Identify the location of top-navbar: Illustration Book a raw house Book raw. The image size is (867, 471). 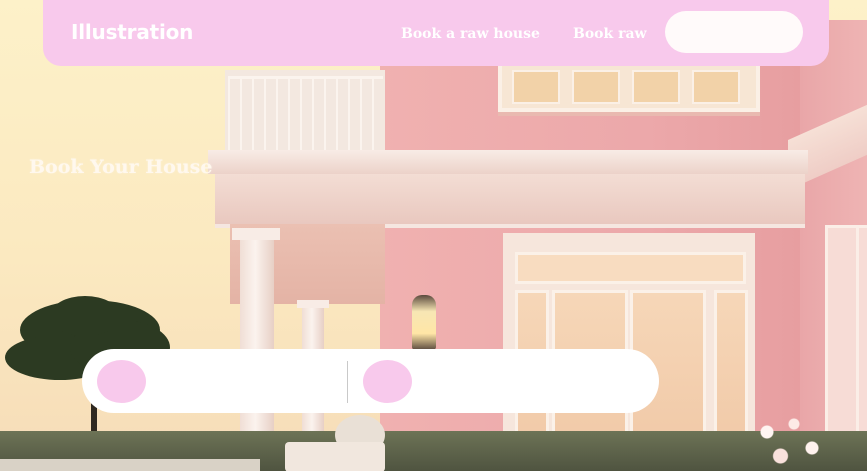
(436, 33).